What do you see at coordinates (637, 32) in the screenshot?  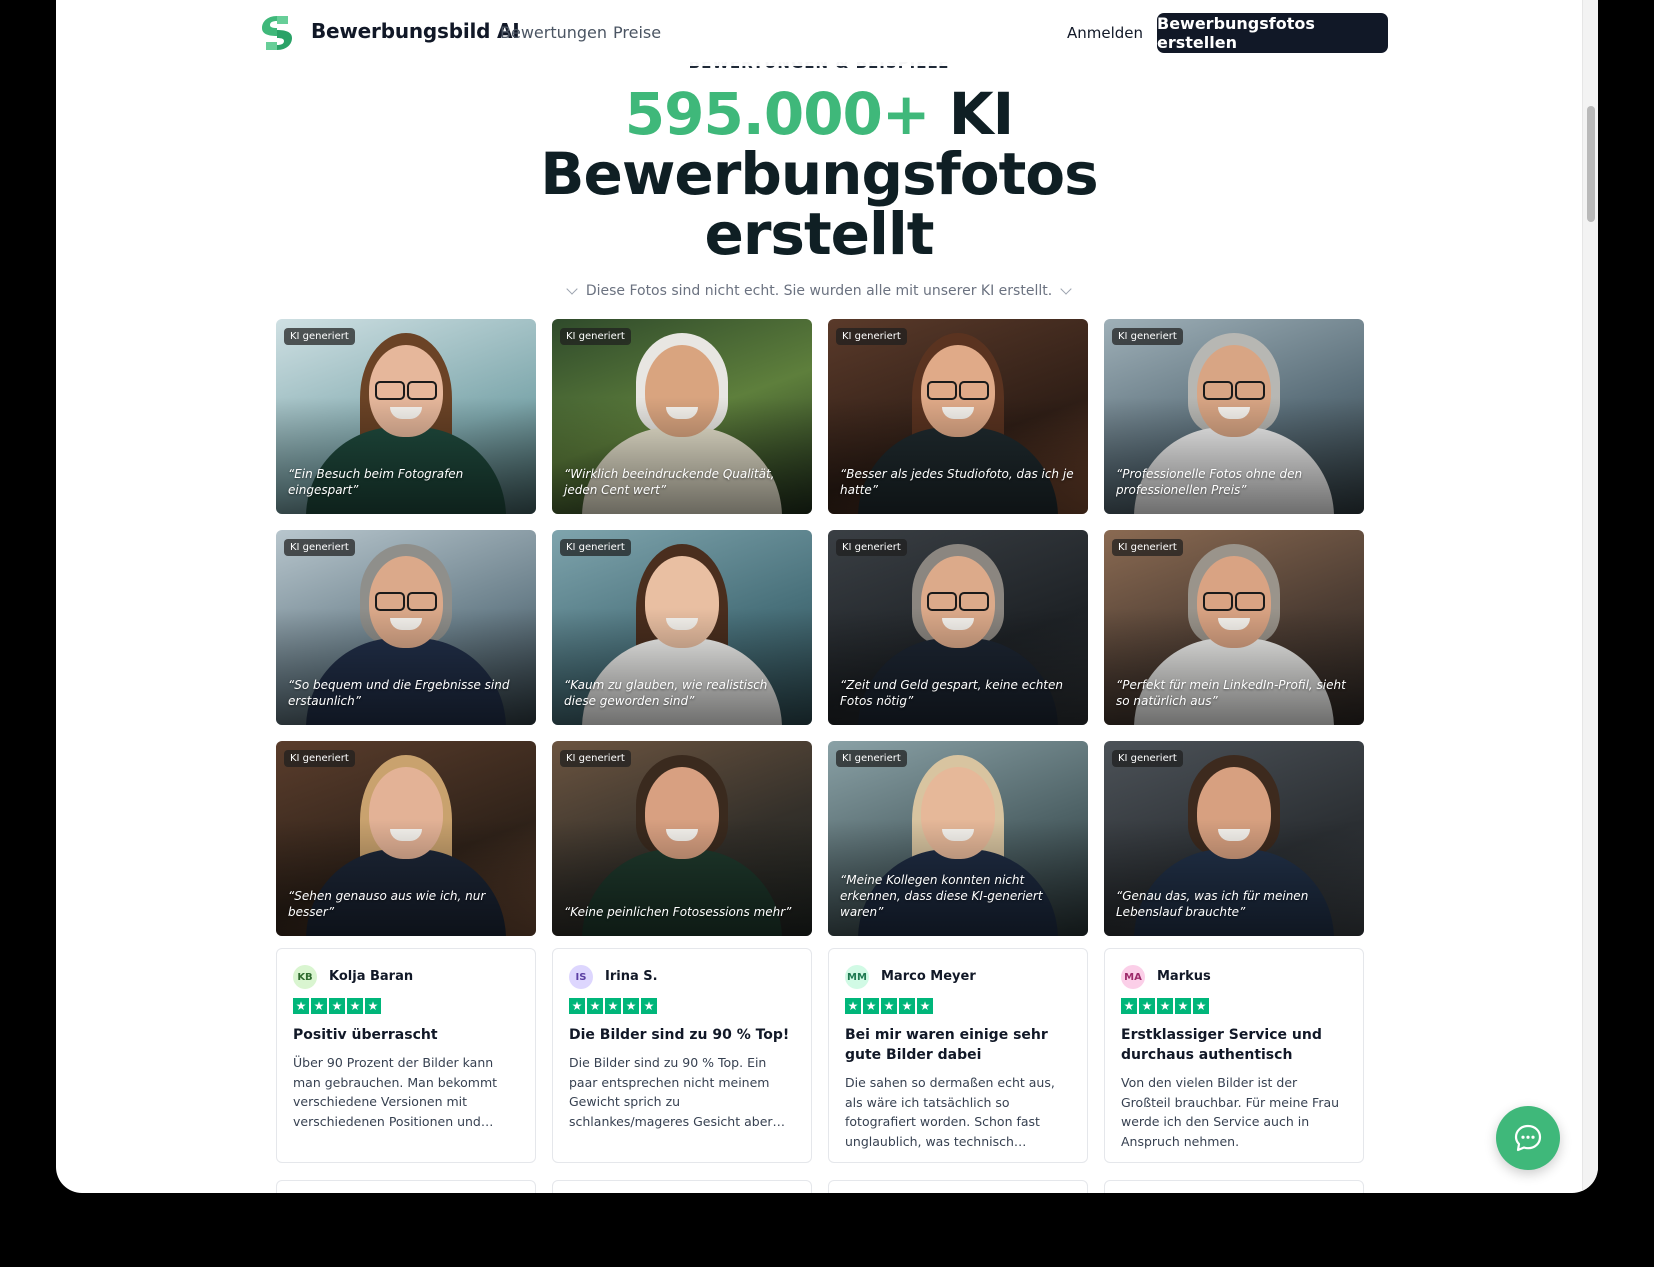 I see `nav-link-preise: Preise` at bounding box center [637, 32].